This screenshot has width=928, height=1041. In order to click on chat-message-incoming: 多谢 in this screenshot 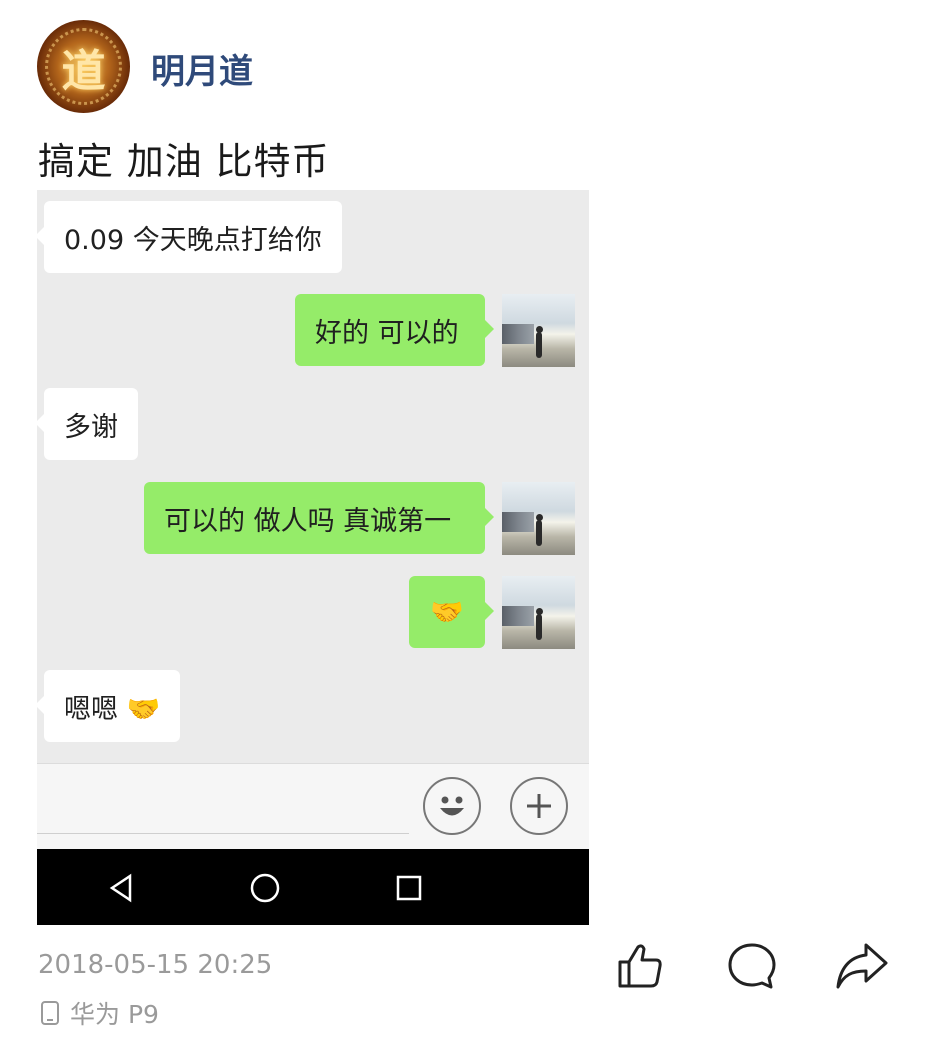, I will do `click(87, 424)`.